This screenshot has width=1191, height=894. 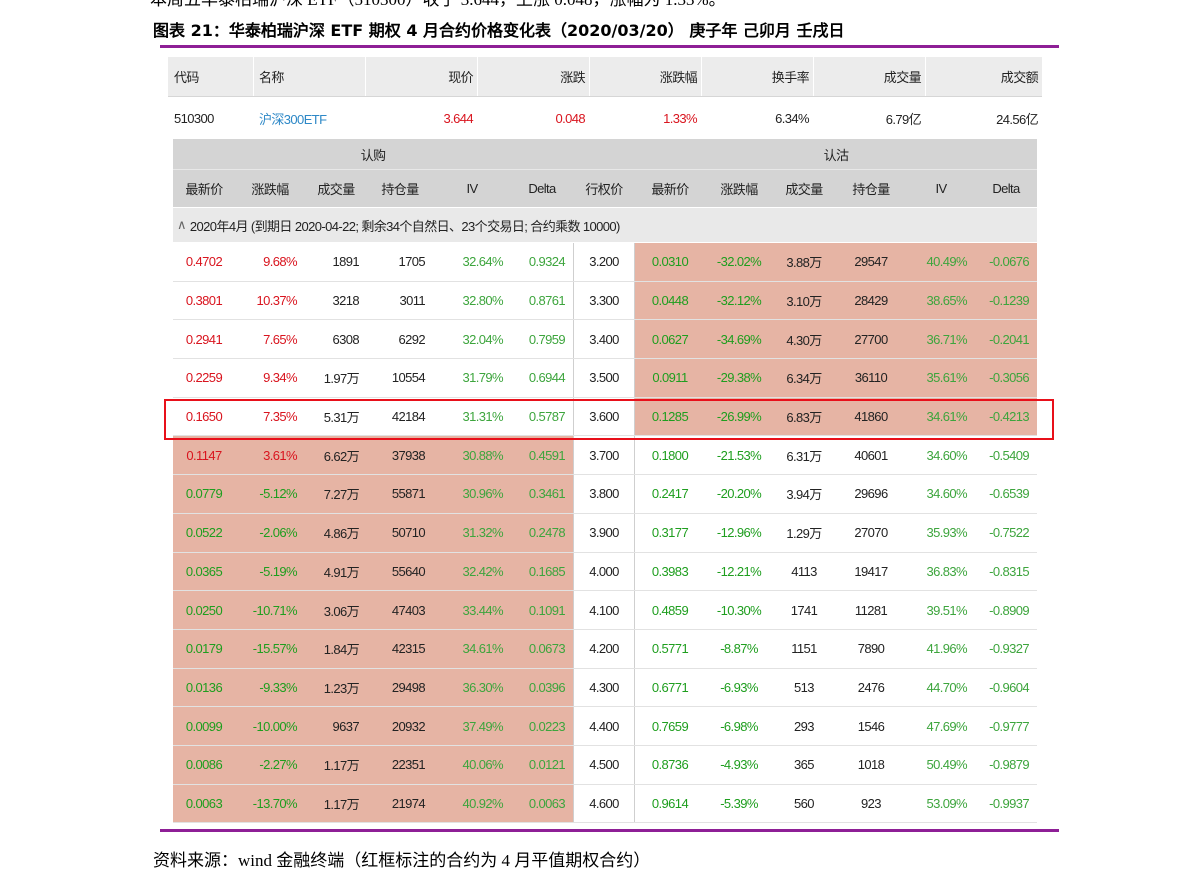 What do you see at coordinates (408, 533) in the screenshot?
I see `call-cell-3: 50710` at bounding box center [408, 533].